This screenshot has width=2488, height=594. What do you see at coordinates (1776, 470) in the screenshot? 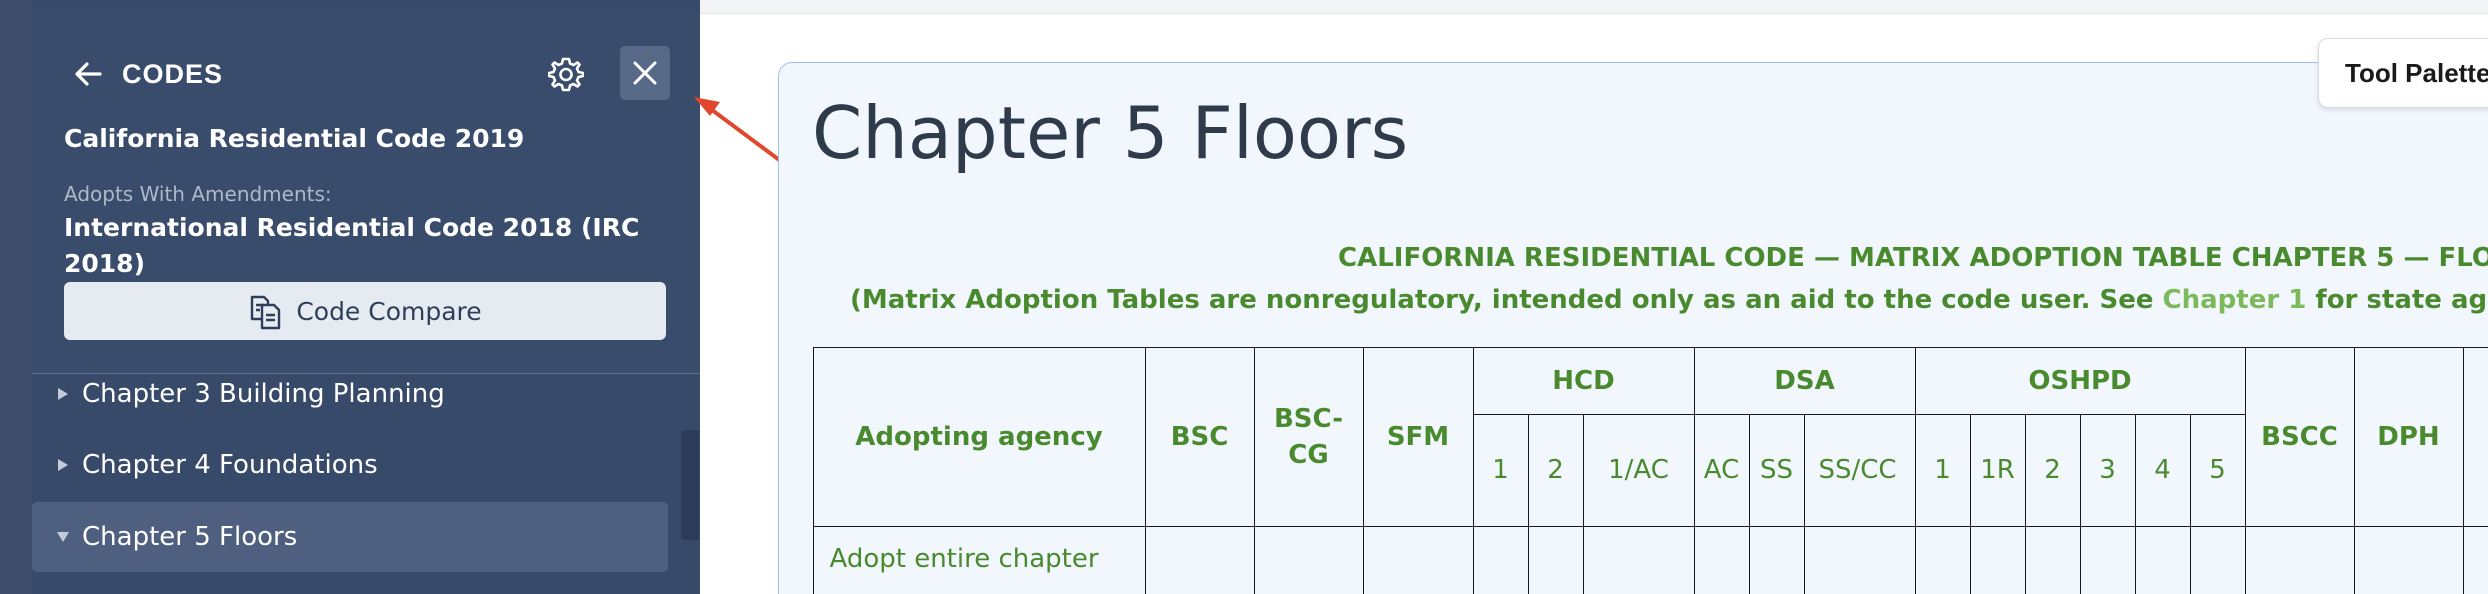
I see `header-dsa-ss: SS` at bounding box center [1776, 470].